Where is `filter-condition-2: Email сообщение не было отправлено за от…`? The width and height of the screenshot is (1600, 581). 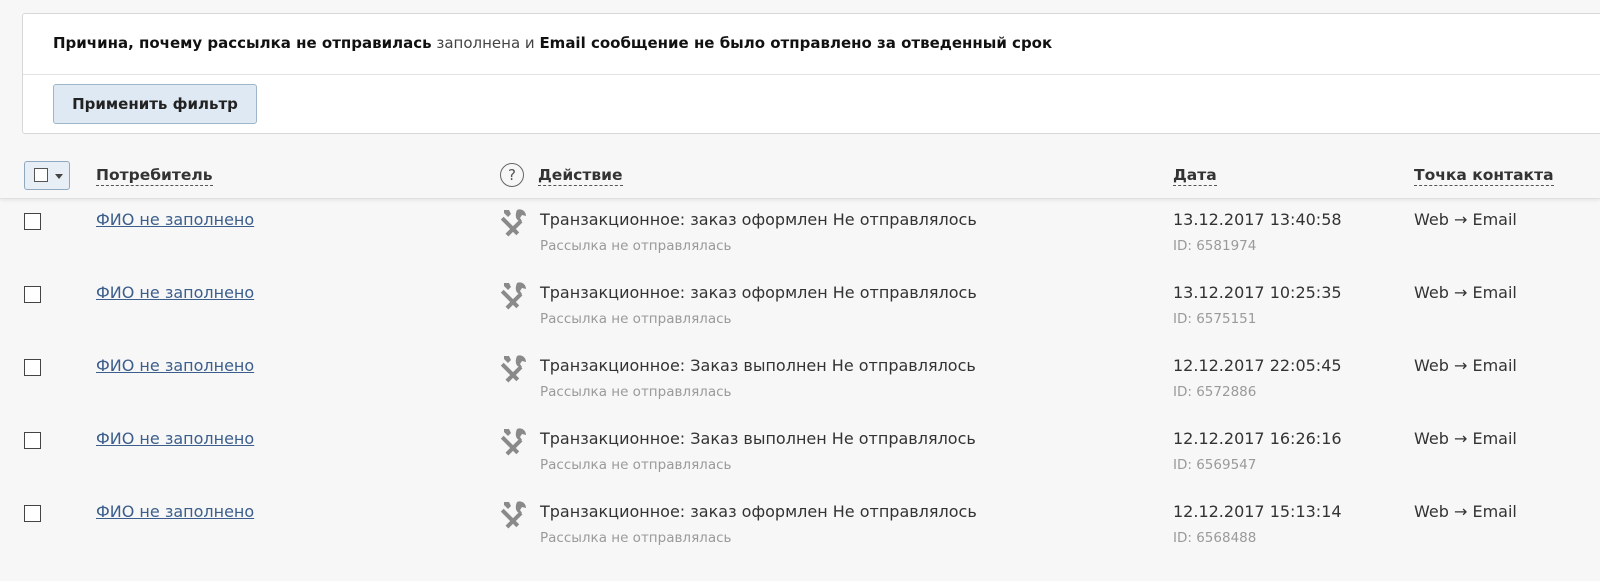
filter-condition-2: Email сообщение не было отправлено за от… is located at coordinates (796, 43).